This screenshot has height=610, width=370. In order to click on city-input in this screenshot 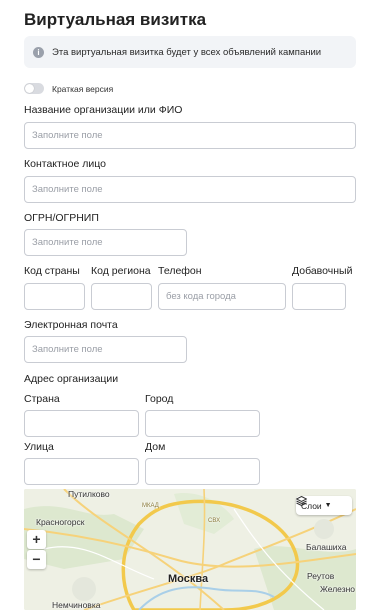, I will do `click(202, 423)`.